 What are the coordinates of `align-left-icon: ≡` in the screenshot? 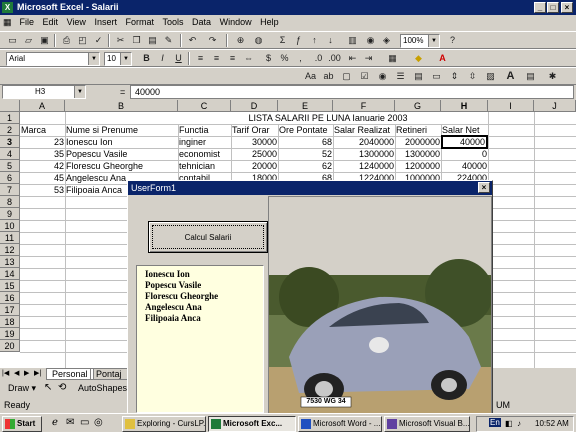 It's located at (200, 58).